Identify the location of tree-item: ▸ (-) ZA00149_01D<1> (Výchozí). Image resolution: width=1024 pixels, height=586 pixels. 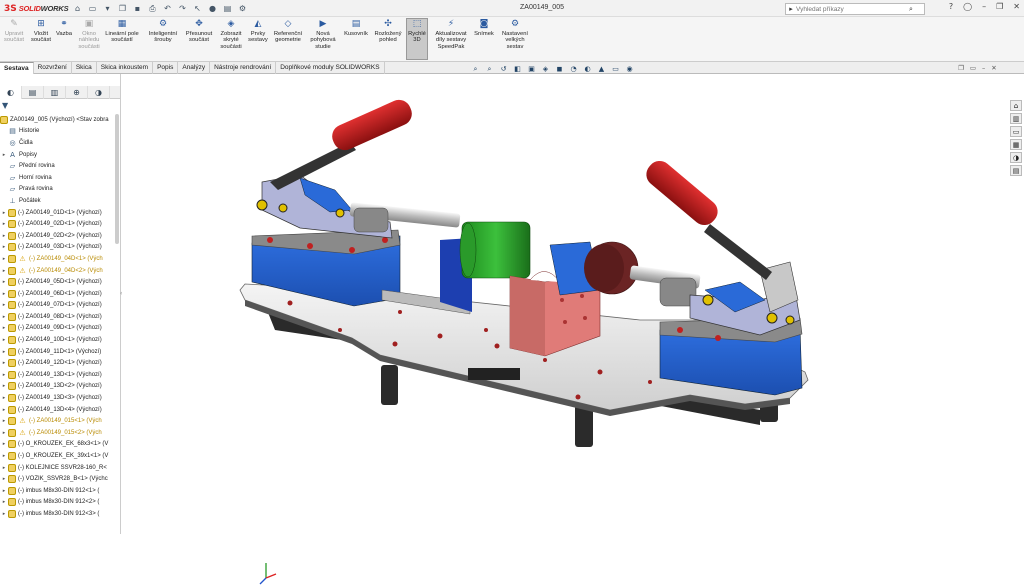
(59, 213).